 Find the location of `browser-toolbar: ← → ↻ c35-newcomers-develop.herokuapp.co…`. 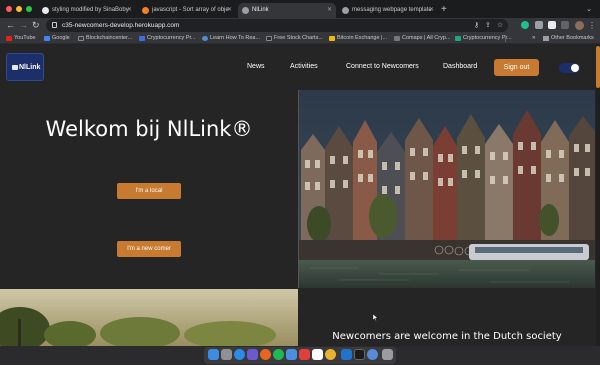

browser-toolbar: ← → ↻ c35-newcomers-develop.herokuapp.co… is located at coordinates (300, 25).